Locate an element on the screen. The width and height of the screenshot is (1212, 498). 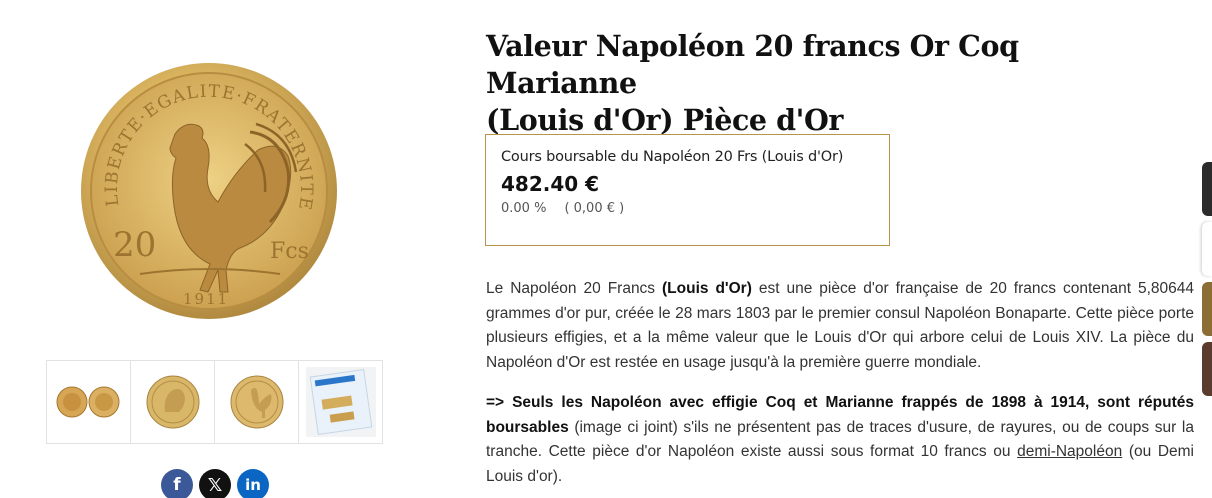
coq-coin-image is located at coordinates (256, 402).